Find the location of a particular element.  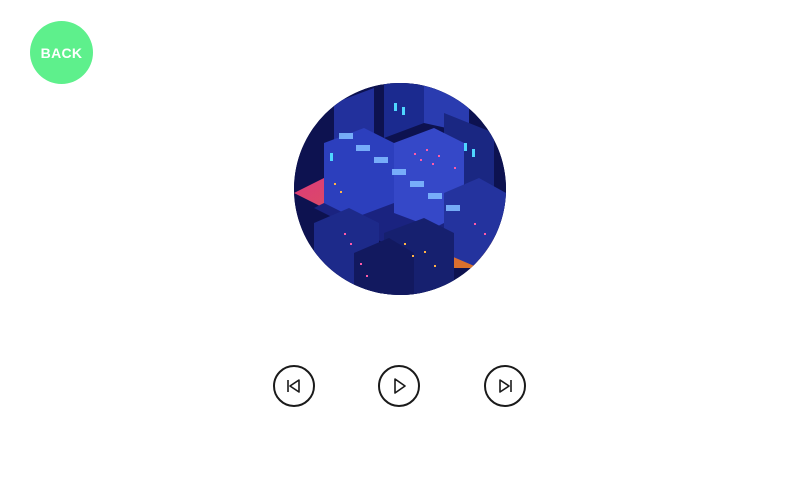

play-button is located at coordinates (399, 386).